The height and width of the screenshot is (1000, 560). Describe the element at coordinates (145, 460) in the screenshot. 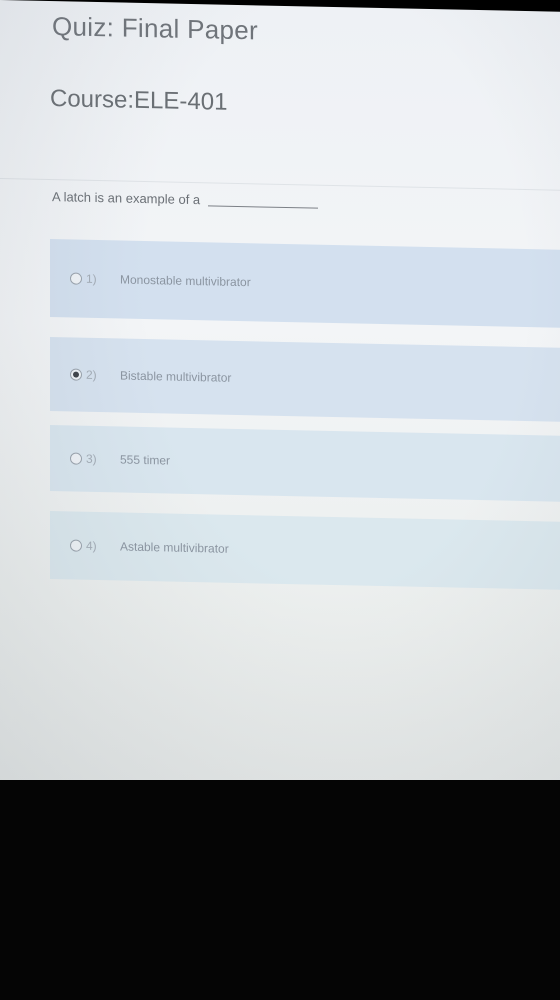

I see `option-label: 555 timer` at that location.